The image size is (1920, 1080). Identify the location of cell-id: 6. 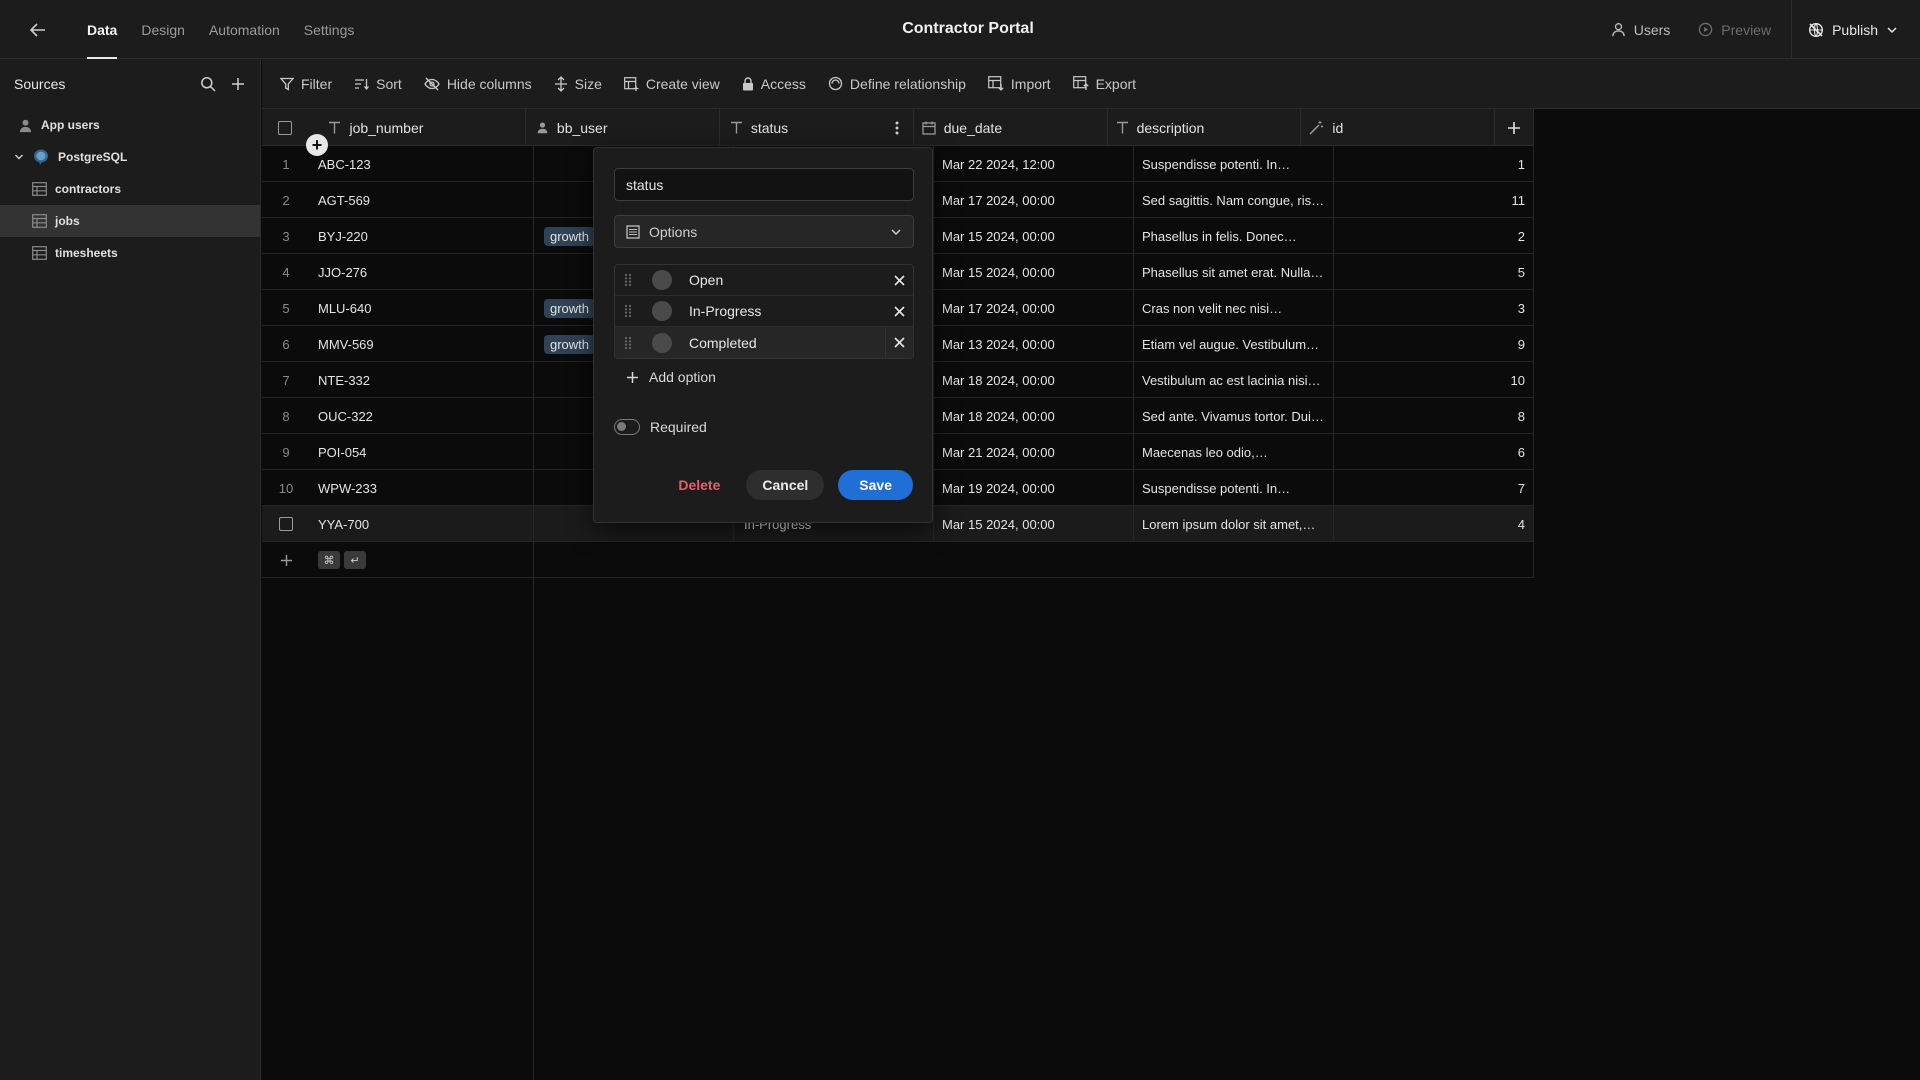
(1434, 452).